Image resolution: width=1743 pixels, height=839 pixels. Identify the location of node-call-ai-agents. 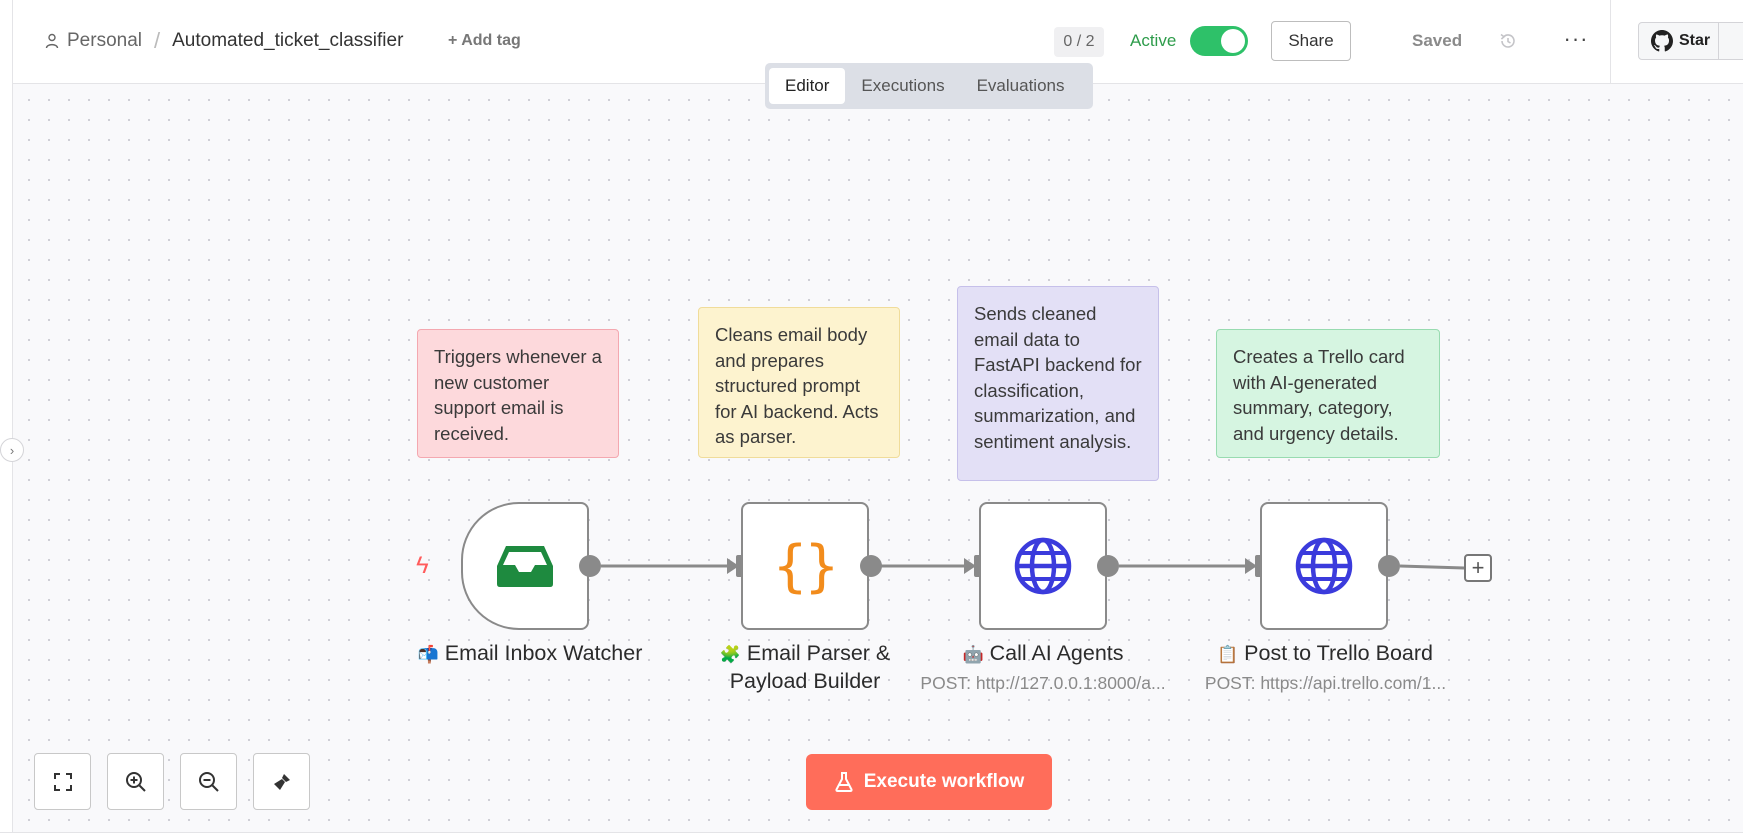
(1043, 566).